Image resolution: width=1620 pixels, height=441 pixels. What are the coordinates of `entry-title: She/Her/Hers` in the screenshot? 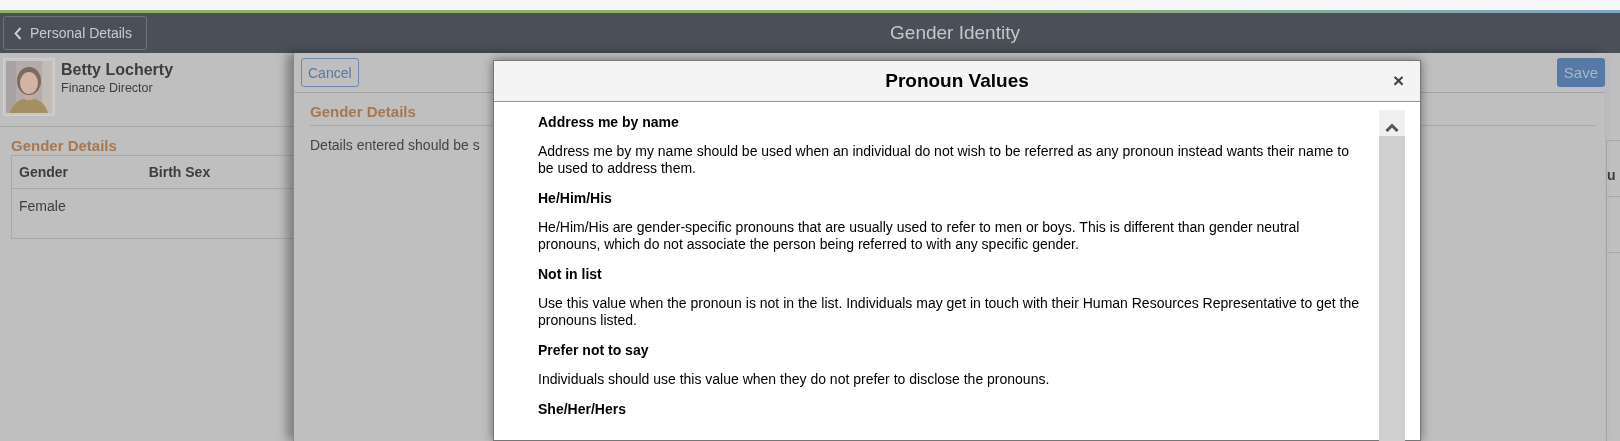 It's located at (582, 409).